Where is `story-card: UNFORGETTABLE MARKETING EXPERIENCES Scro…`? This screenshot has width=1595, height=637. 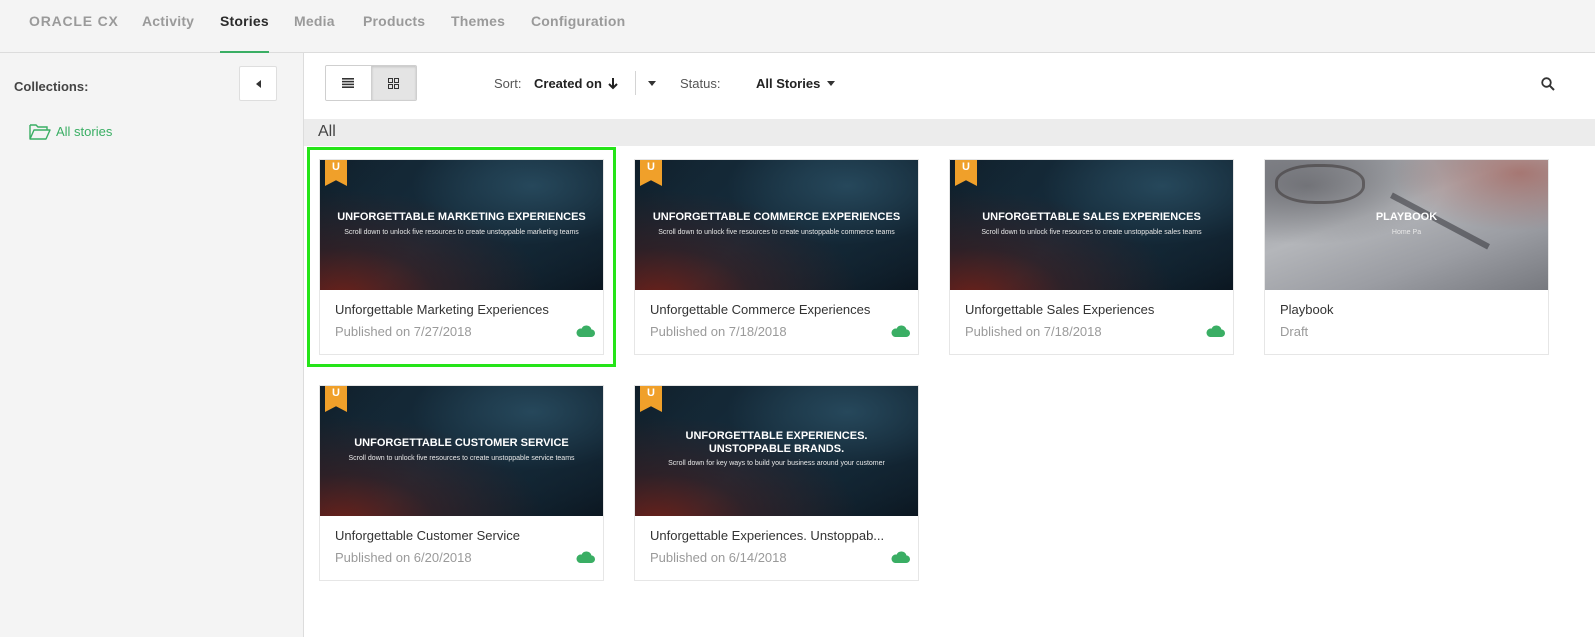 story-card: UNFORGETTABLE MARKETING EXPERIENCES Scro… is located at coordinates (461, 257).